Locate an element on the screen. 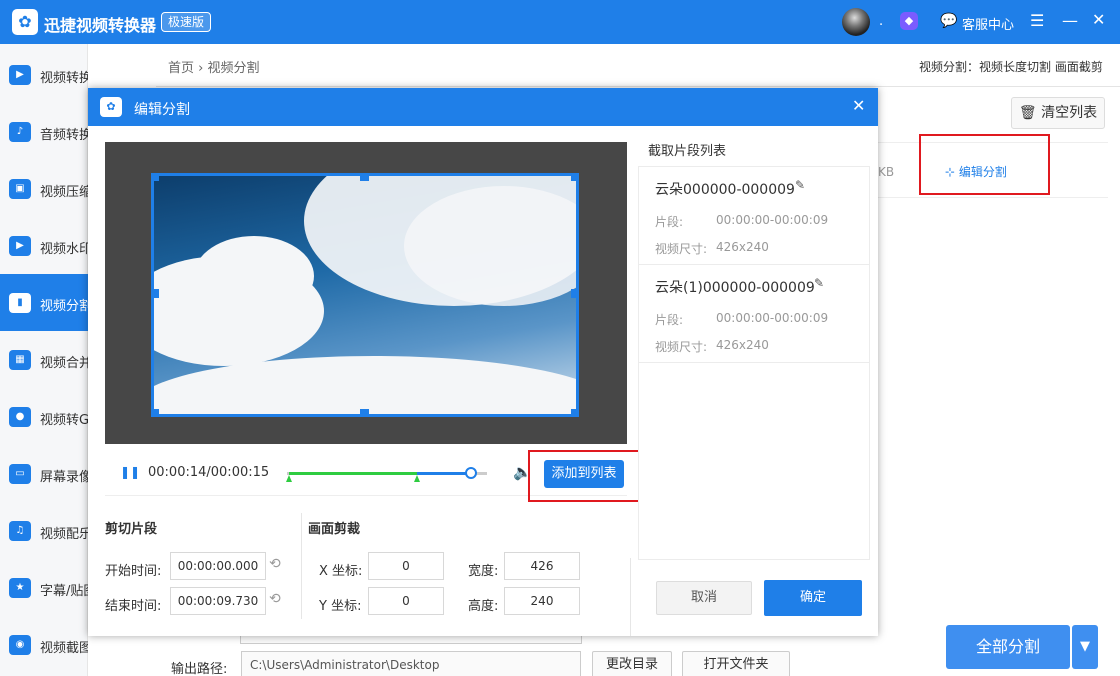  user-avatar is located at coordinates (856, 22).